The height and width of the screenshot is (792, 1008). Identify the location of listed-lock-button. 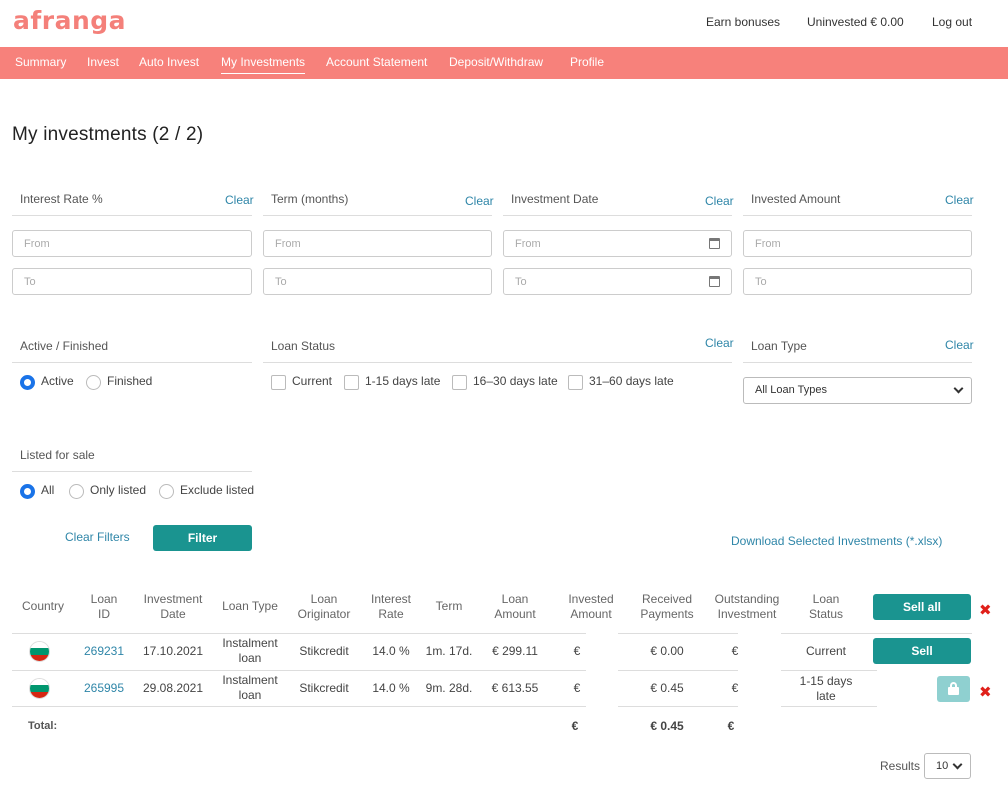
(953, 689).